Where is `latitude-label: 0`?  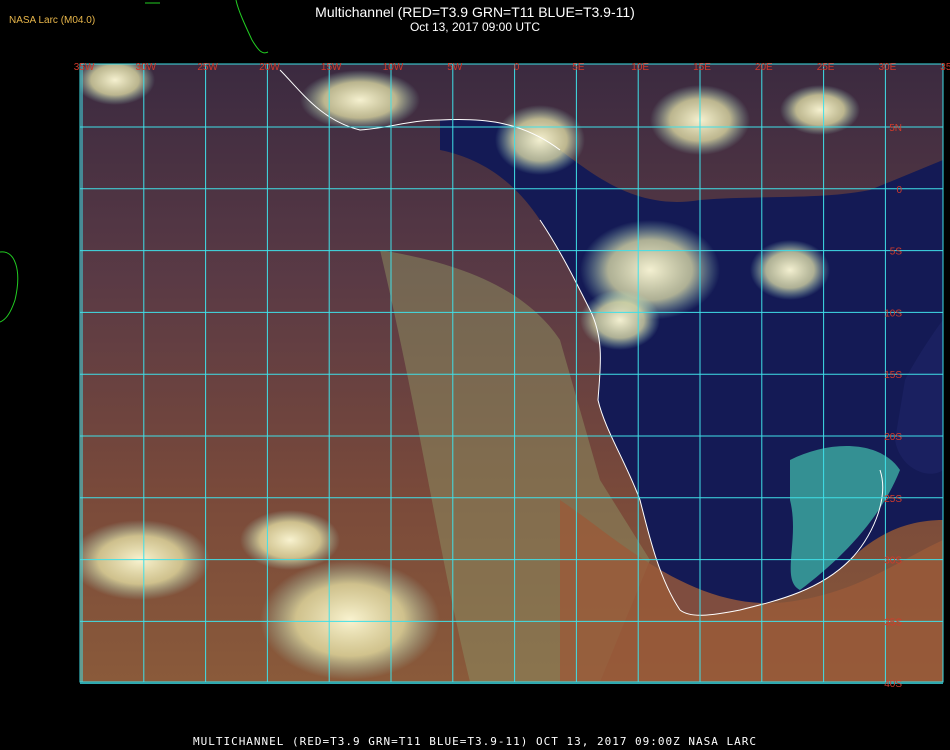 latitude-label: 0 is located at coordinates (899, 190).